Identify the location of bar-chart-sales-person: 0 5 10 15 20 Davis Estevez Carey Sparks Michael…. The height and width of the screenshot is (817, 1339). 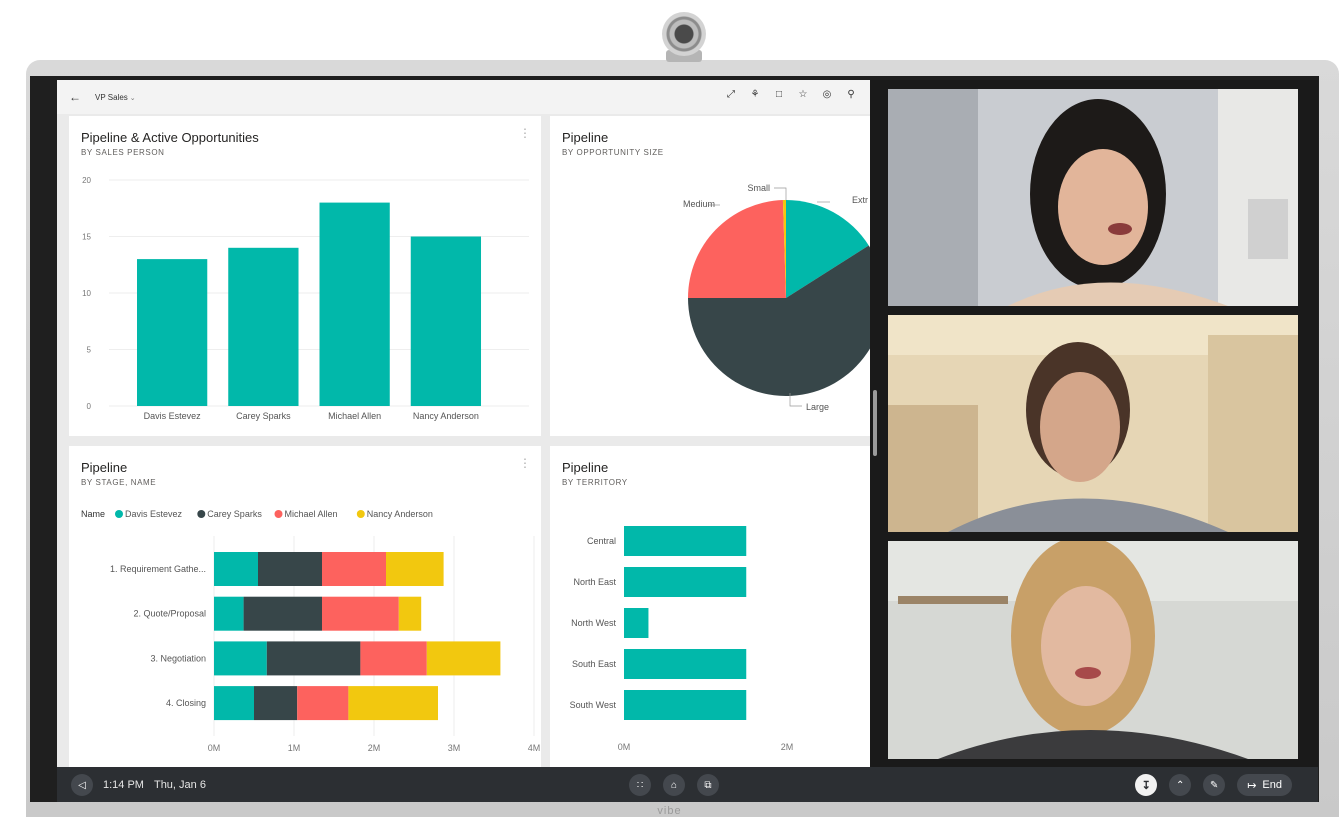
(305, 298).